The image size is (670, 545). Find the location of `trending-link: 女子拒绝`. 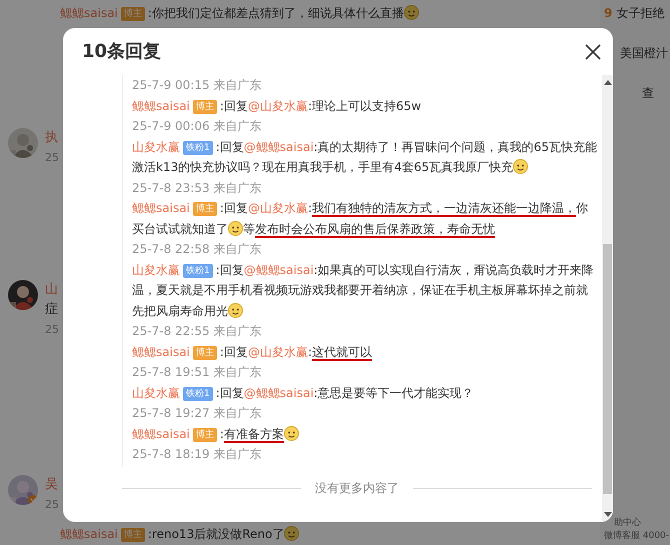

trending-link: 女子拒绝 is located at coordinates (640, 24).